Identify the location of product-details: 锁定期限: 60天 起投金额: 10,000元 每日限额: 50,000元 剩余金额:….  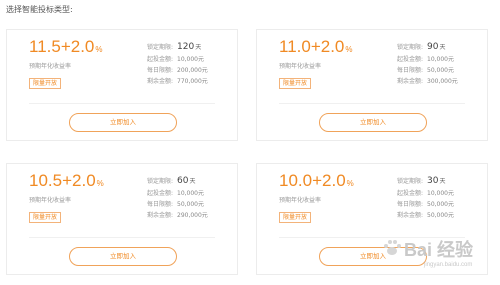
(177, 198).